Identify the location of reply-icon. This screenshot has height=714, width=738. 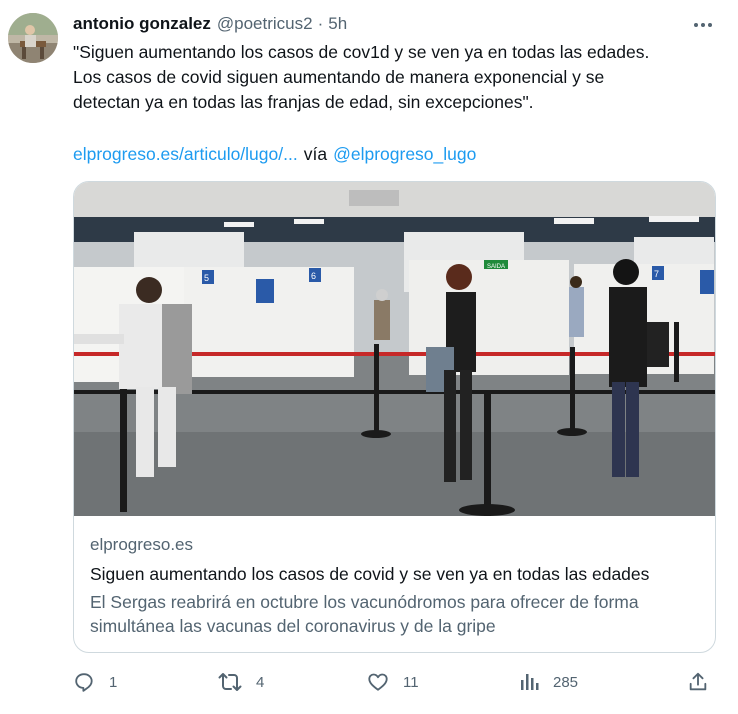
(84, 682).